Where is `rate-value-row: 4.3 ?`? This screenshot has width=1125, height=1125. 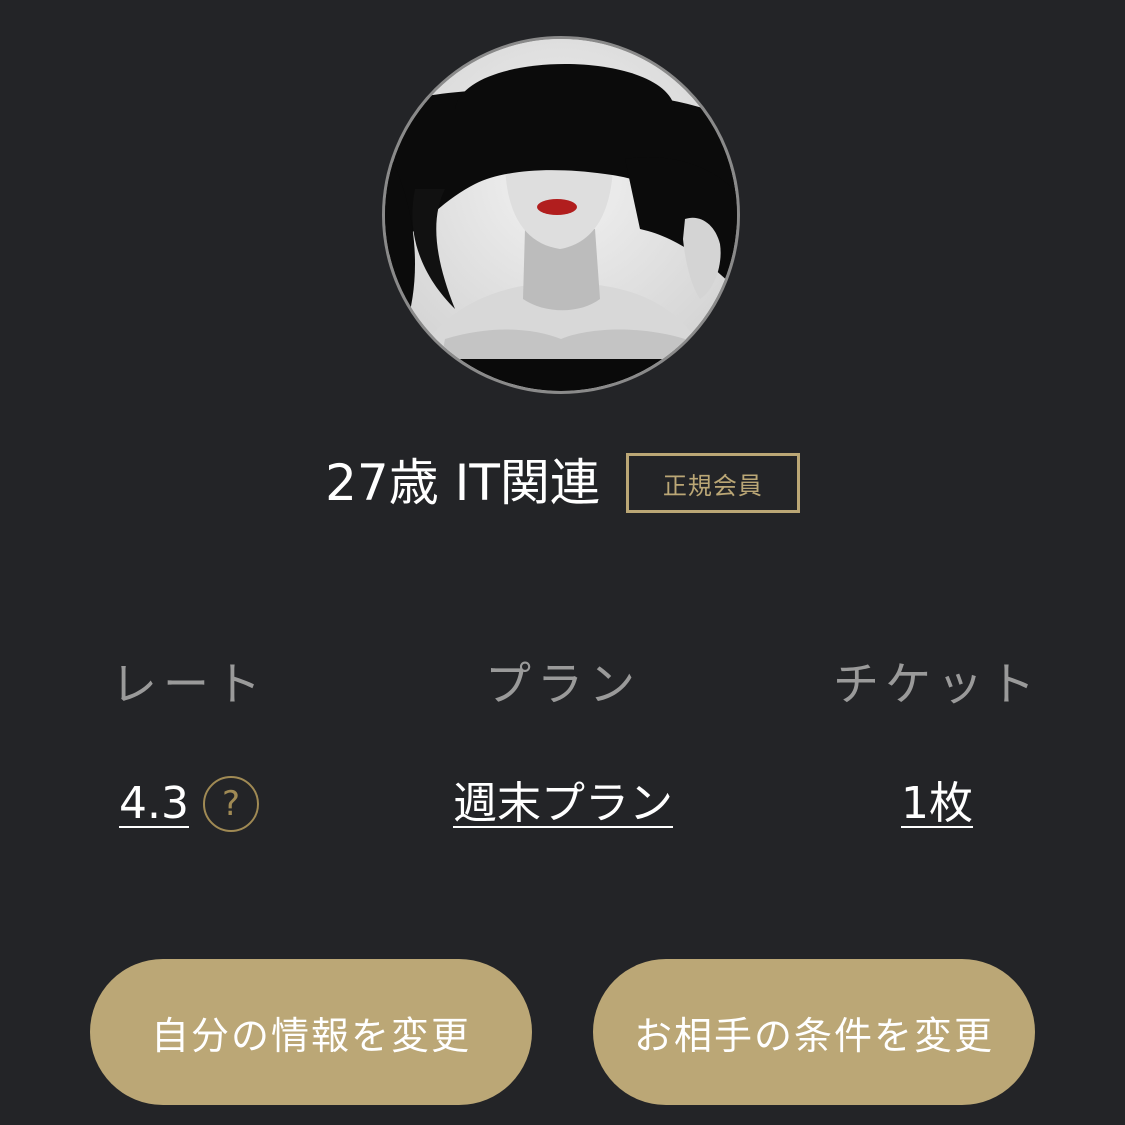
rate-value-row: 4.3 ? is located at coordinates (189, 804).